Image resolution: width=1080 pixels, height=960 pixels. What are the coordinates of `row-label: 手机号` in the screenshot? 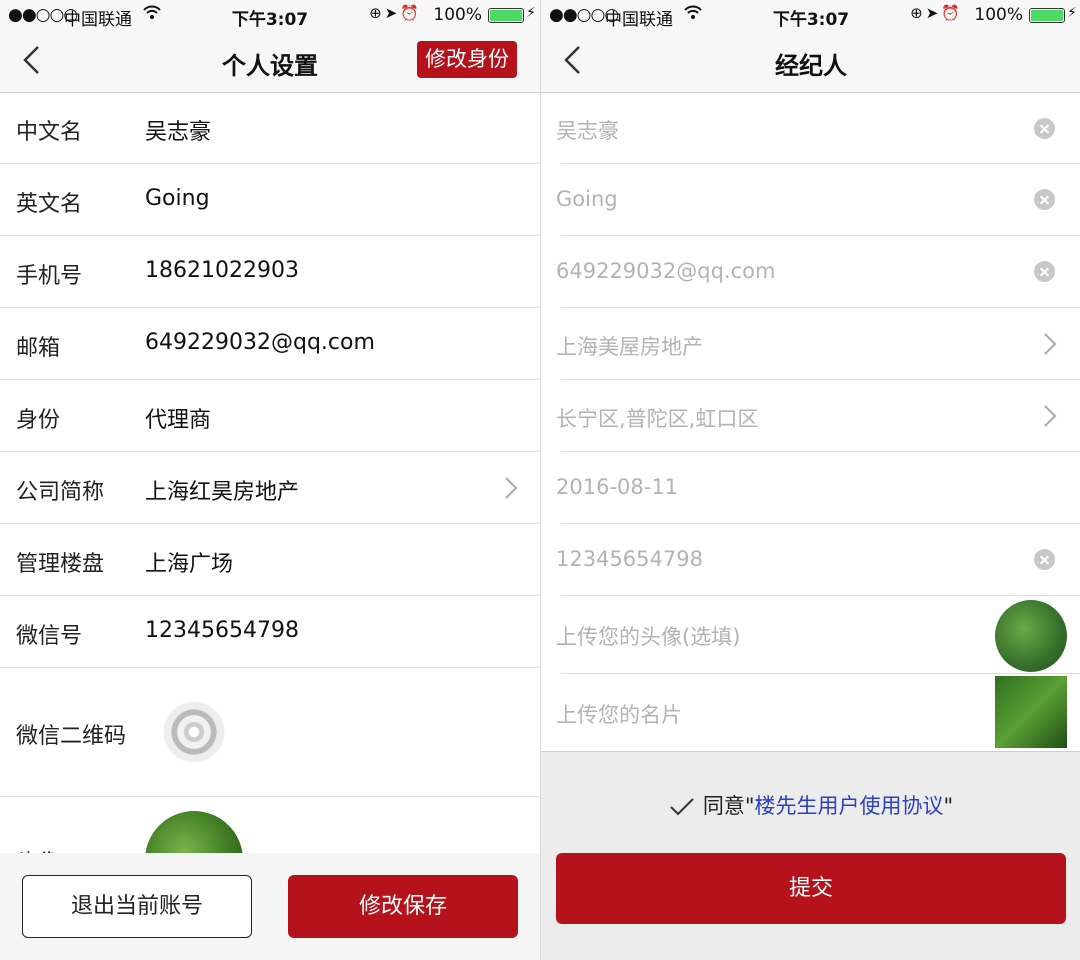 It's located at (49, 276).